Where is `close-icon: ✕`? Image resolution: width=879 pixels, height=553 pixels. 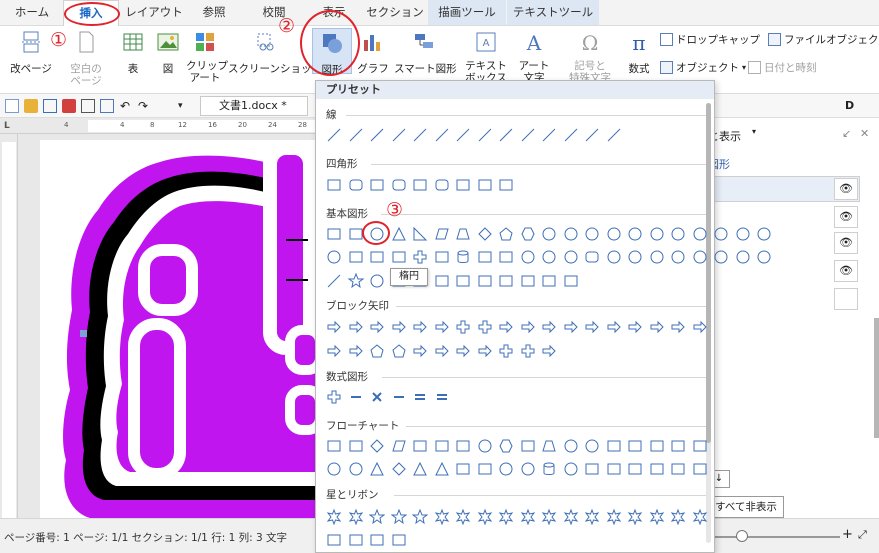
close-icon: ✕ is located at coordinates (864, 133).